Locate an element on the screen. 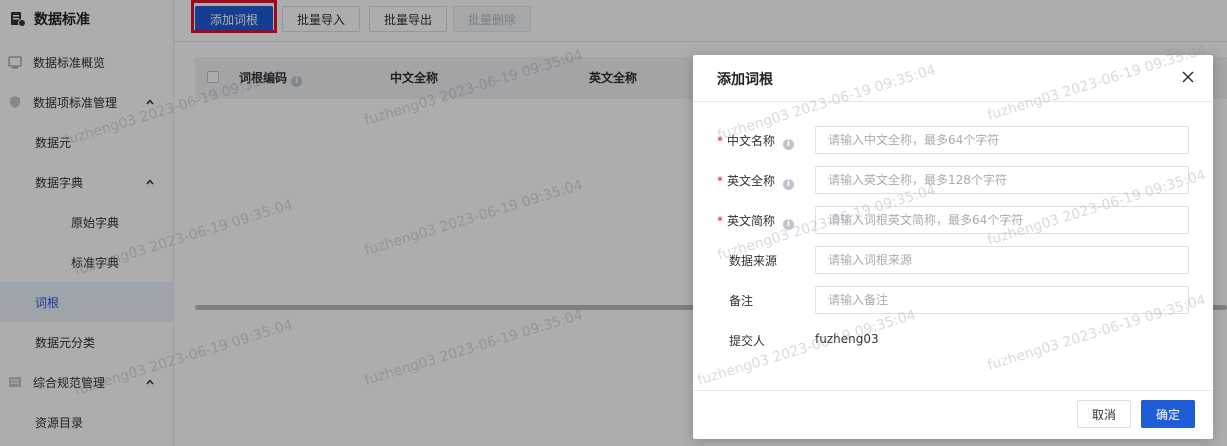  form-row-submitter: 提交人 fuzheng03 is located at coordinates (953, 340).